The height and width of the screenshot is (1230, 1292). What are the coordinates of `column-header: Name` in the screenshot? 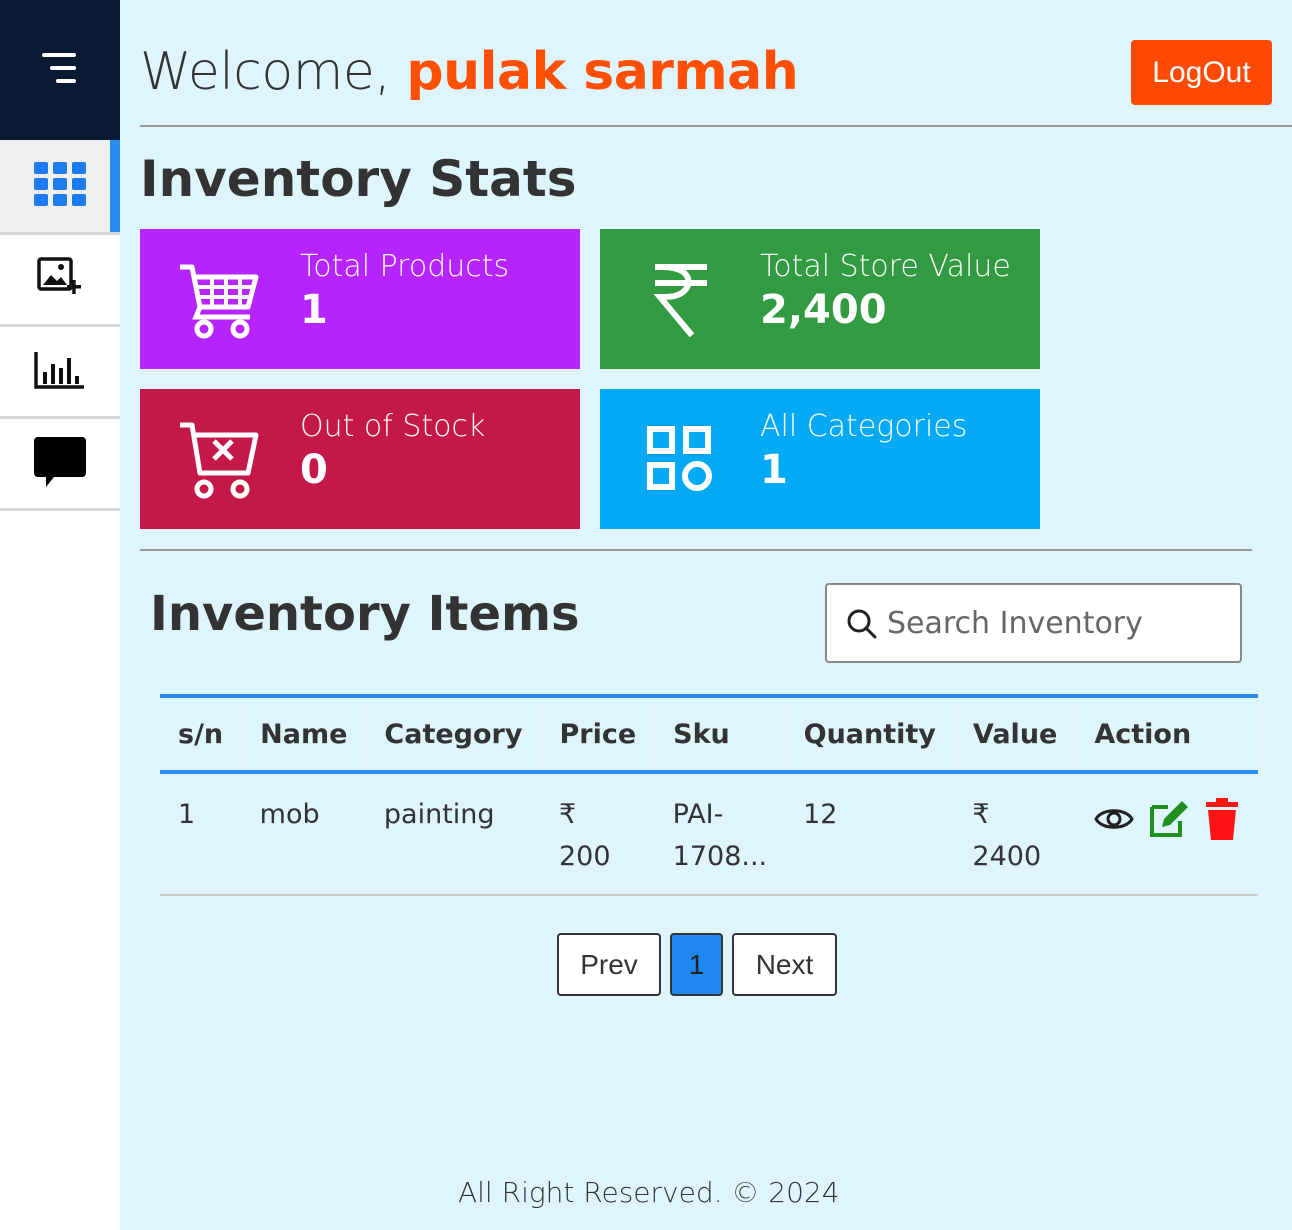 It's located at (304, 734).